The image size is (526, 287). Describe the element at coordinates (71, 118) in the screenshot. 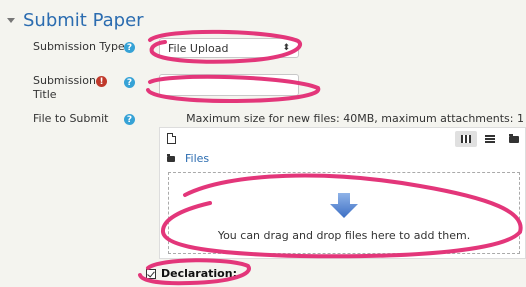

I see `file-to-submit-label: File to Submit` at that location.